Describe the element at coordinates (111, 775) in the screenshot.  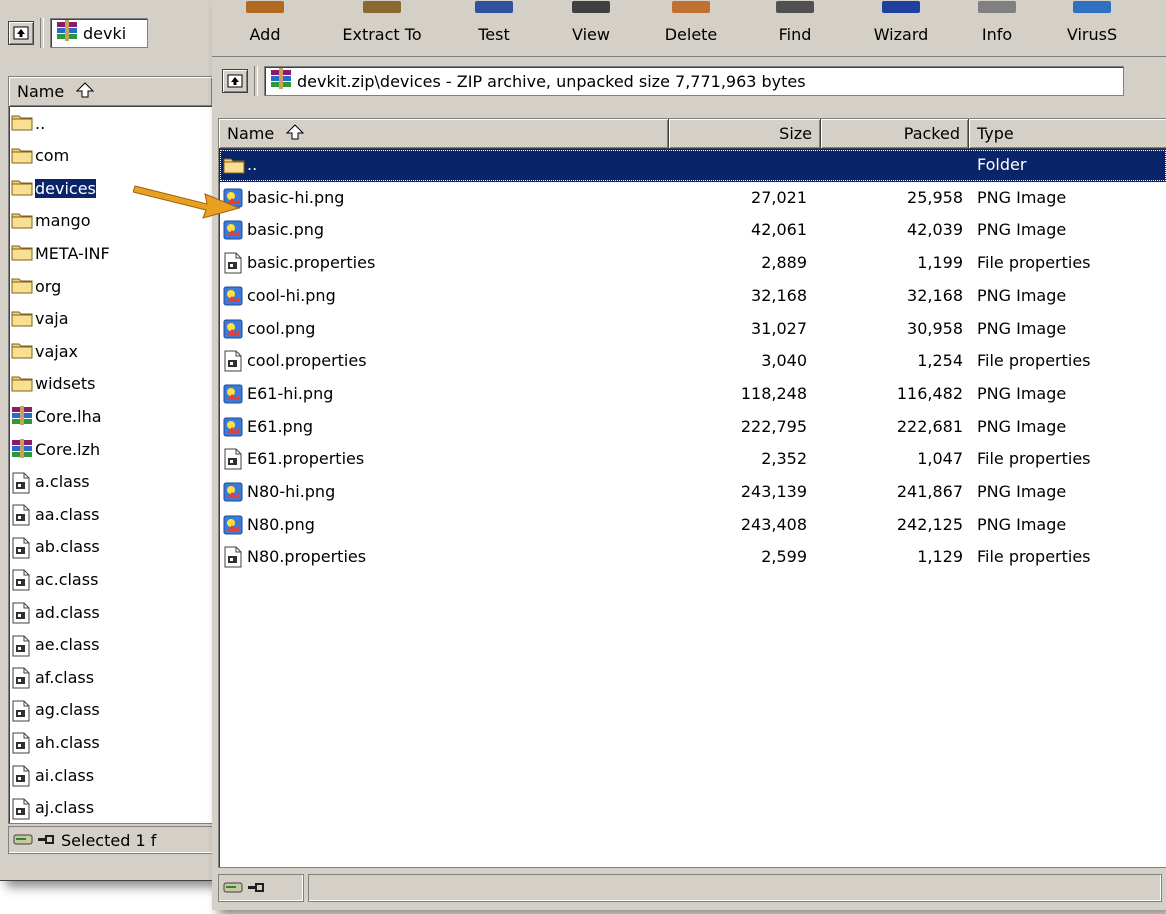
I see `list-item: ai.class` at that location.